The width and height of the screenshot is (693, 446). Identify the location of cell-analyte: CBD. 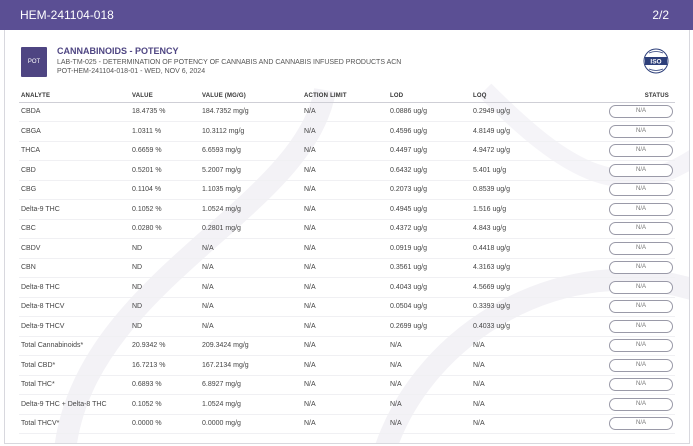
(74, 170).